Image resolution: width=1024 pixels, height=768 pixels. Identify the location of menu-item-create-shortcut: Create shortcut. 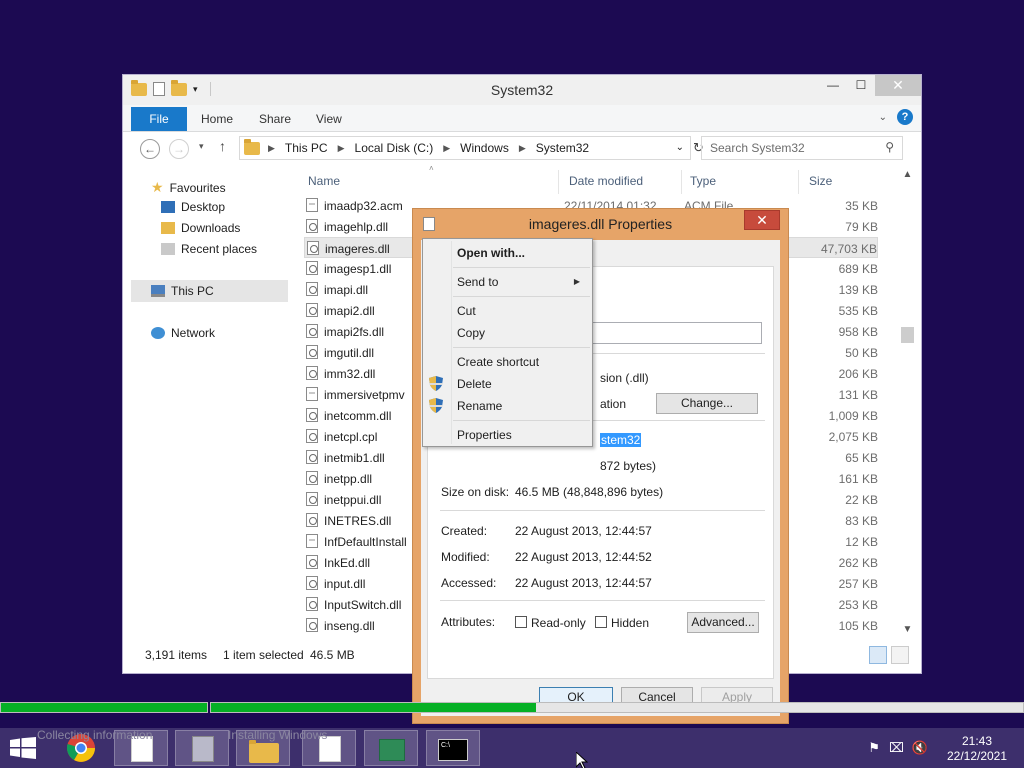
(498, 362).